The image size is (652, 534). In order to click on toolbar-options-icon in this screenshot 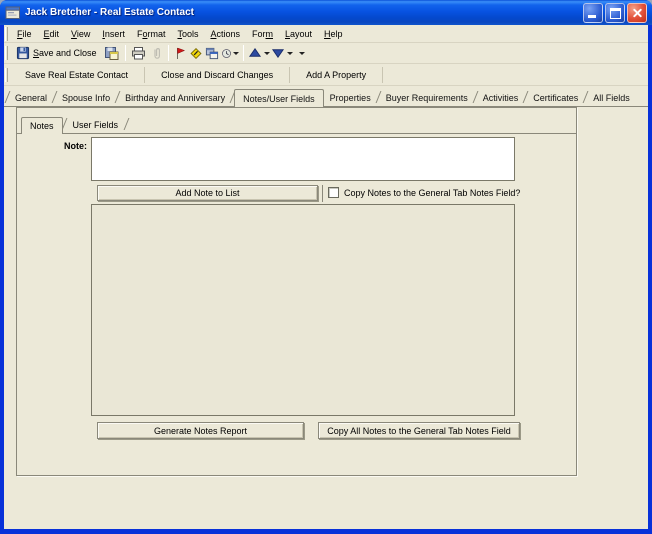, I will do `click(301, 53)`.